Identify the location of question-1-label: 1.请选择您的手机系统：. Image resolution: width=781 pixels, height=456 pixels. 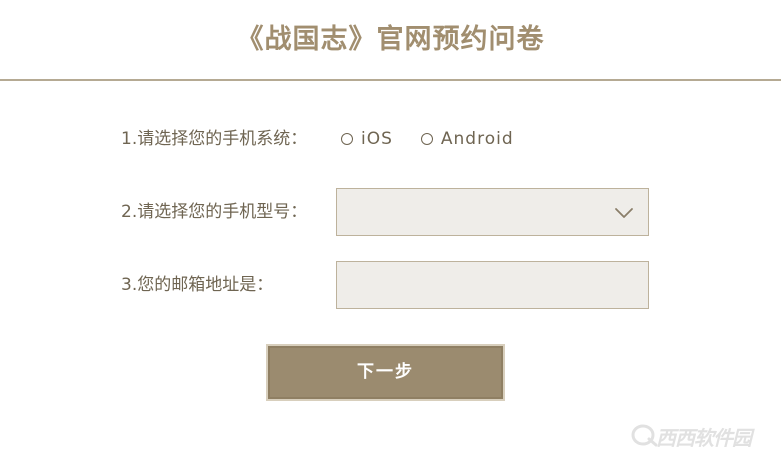
(214, 139).